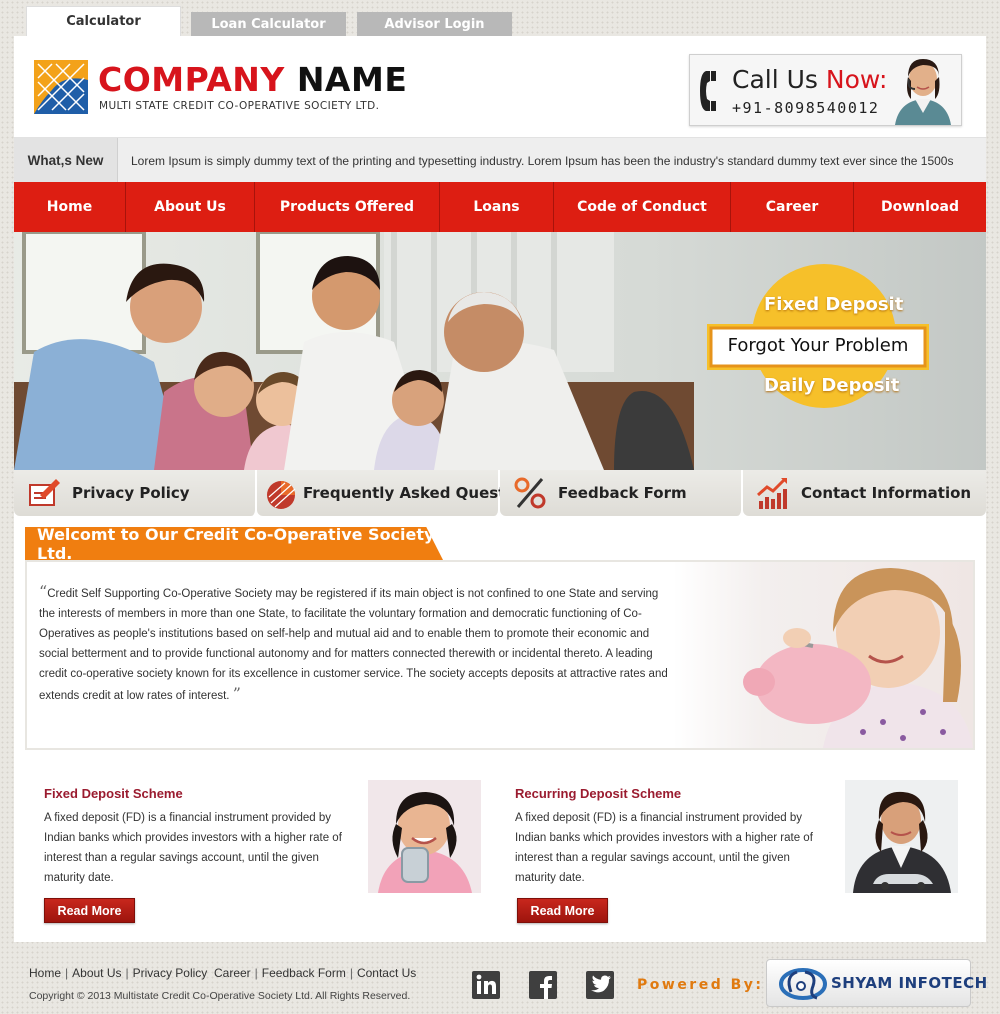  What do you see at coordinates (792, 207) in the screenshot?
I see `nav-career: Career` at bounding box center [792, 207].